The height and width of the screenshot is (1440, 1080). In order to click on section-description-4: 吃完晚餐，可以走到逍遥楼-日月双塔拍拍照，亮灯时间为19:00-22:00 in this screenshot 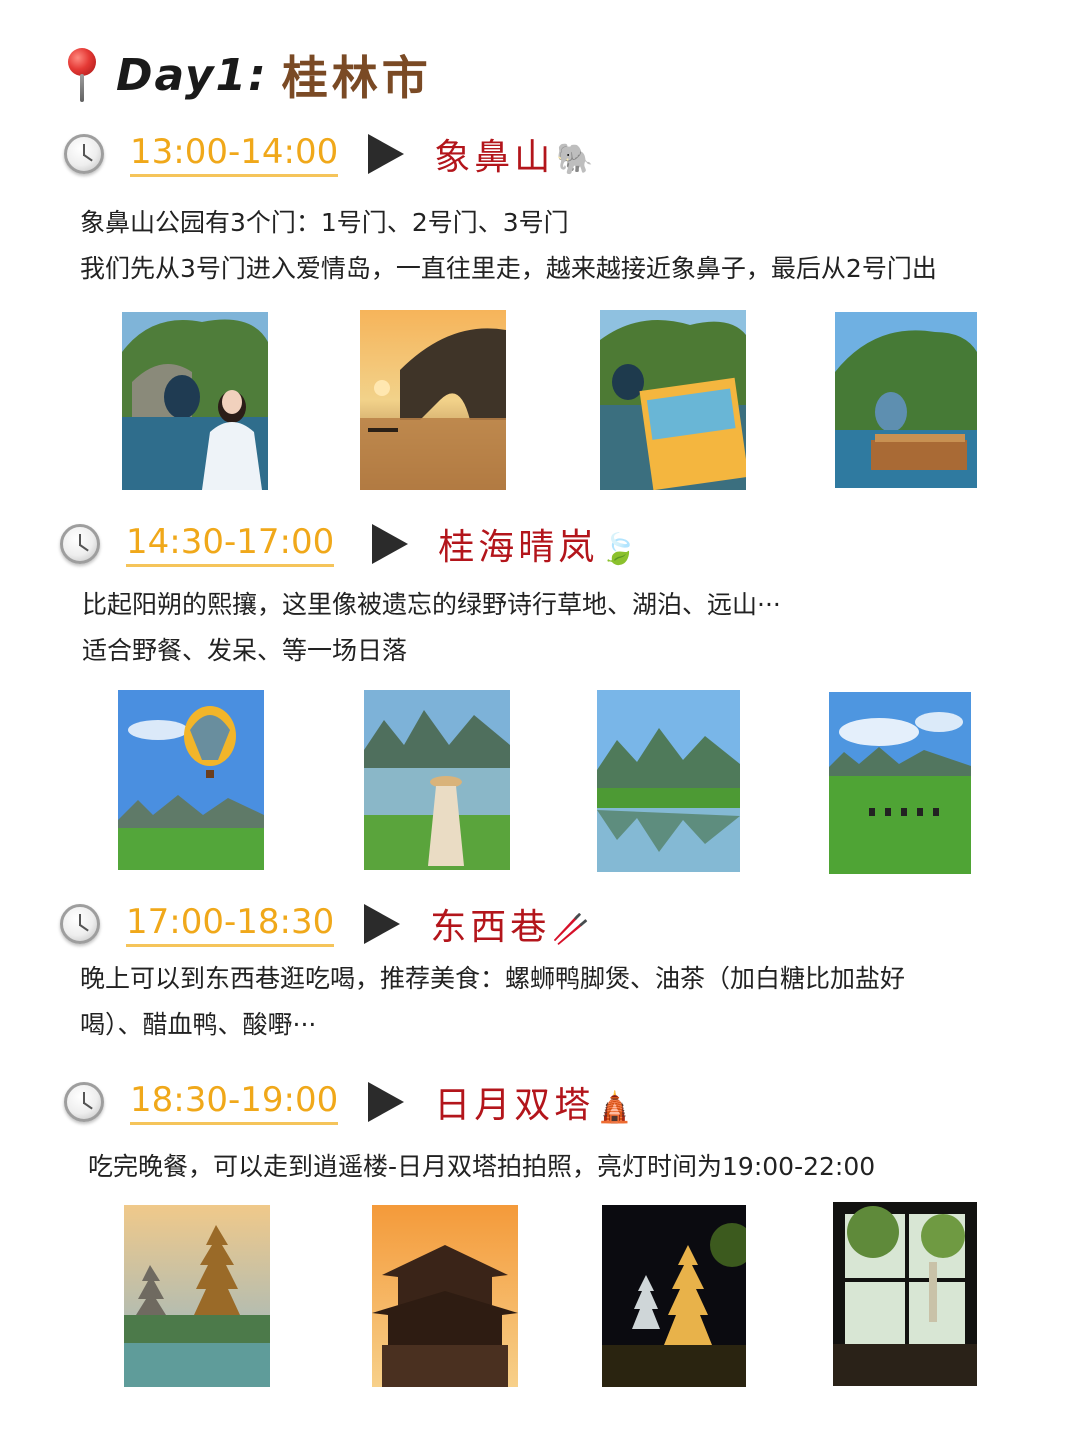, I will do `click(481, 1167)`.